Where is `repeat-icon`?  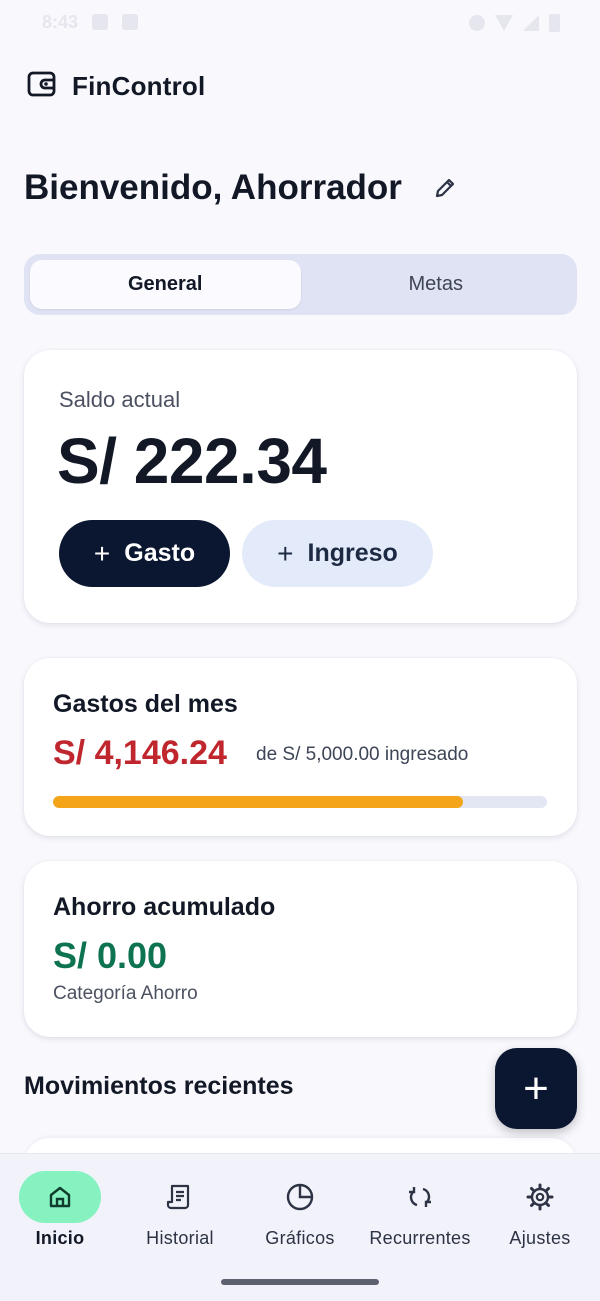 repeat-icon is located at coordinates (420, 1197).